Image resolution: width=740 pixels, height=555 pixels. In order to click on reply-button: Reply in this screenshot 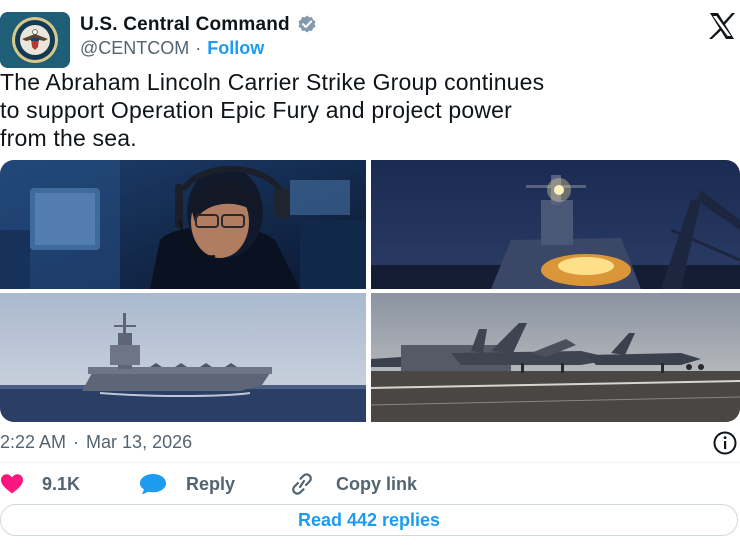, I will do `click(186, 484)`.